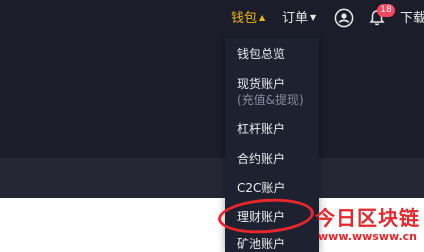 This screenshot has width=424, height=252. I want to click on menu-item-label: C2C账户, so click(261, 188).